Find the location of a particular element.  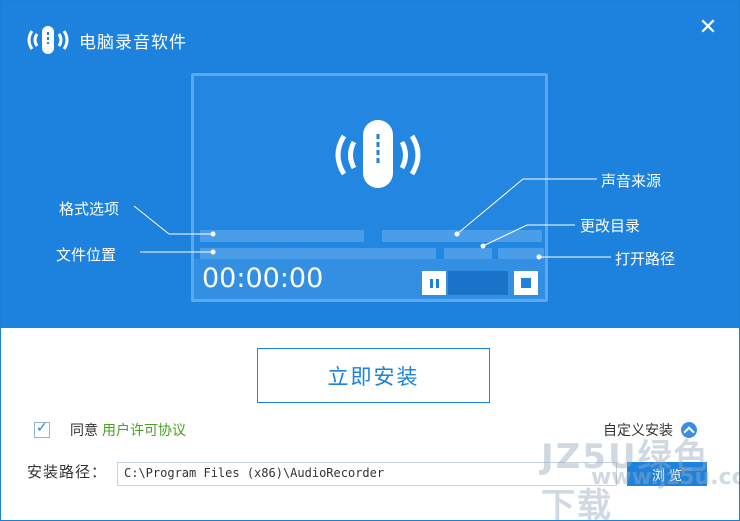

install-now-button: 立即安装 is located at coordinates (373, 375).